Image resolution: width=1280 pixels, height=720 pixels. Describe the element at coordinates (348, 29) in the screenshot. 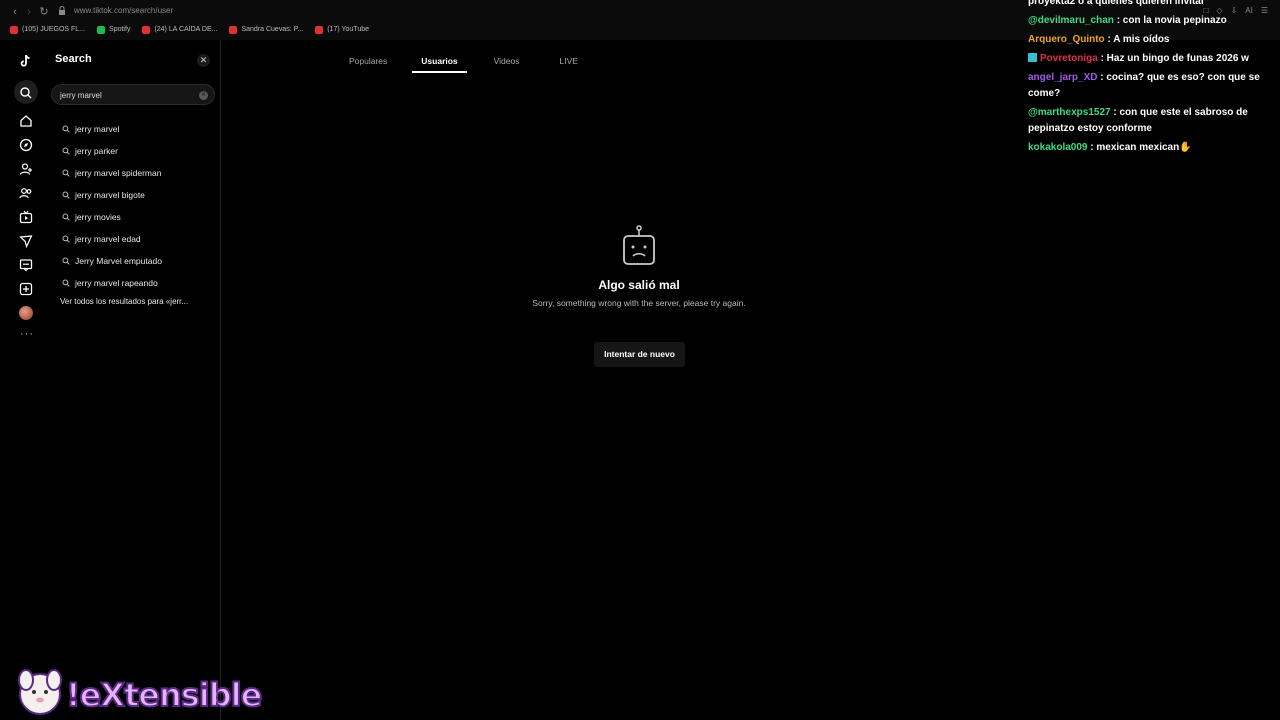

I see `bookmark-label: (17) YouTube` at that location.